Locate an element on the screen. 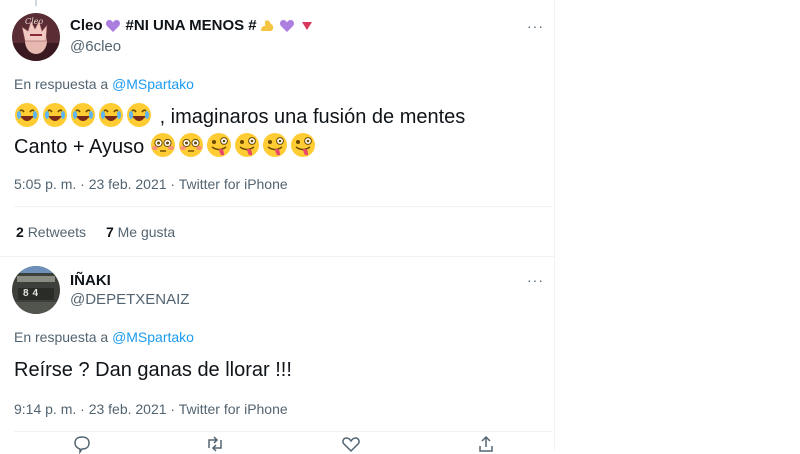 The height and width of the screenshot is (454, 800). tweet-text-2: Canto + Ayuso is located at coordinates (79, 147).